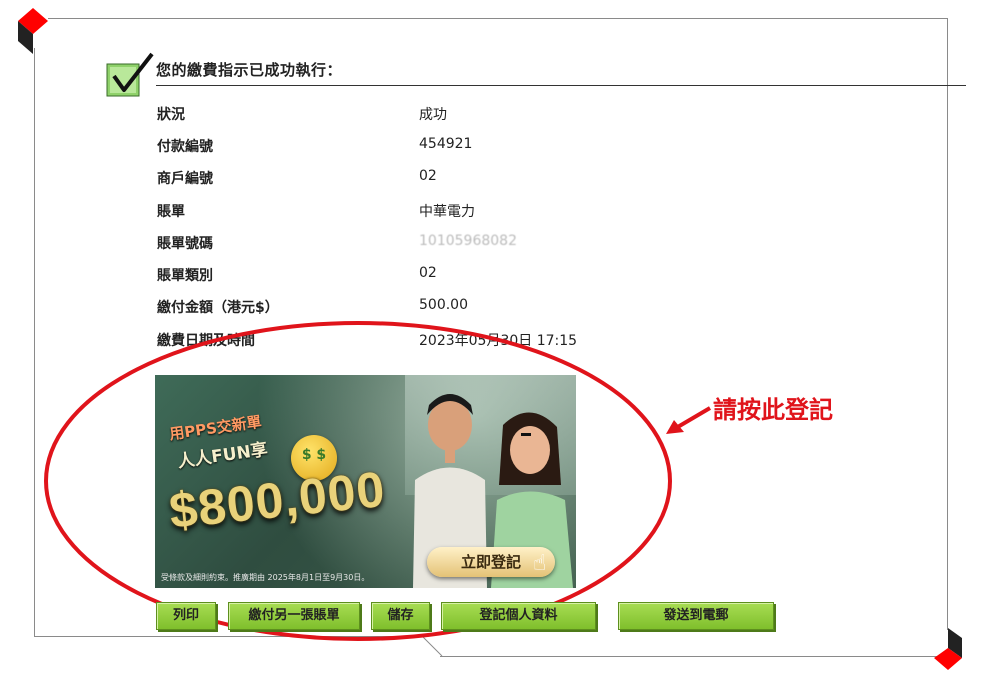 The height and width of the screenshot is (680, 986). Describe the element at coordinates (185, 276) in the screenshot. I see `detail-label: 賬單類別` at that location.